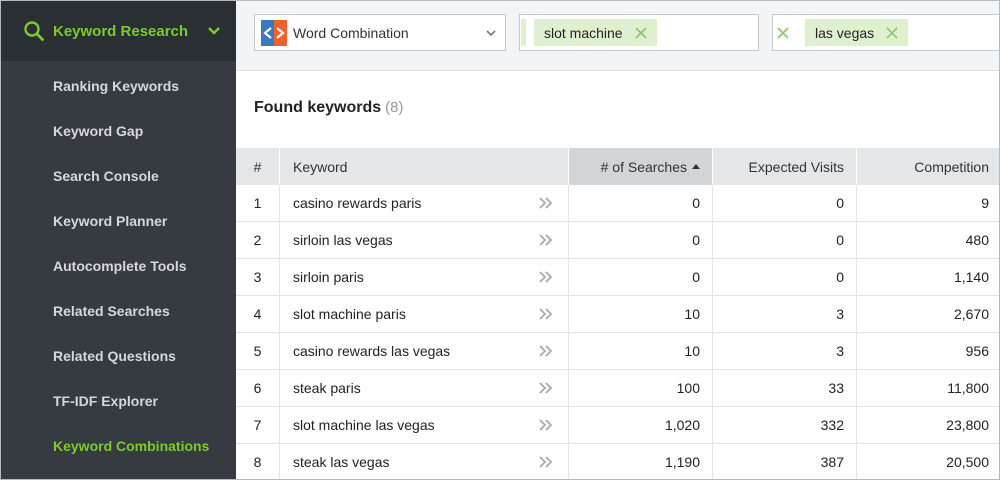 This screenshot has height=480, width=1000. What do you see at coordinates (951, 166) in the screenshot?
I see `column-header-label: Competition` at bounding box center [951, 166].